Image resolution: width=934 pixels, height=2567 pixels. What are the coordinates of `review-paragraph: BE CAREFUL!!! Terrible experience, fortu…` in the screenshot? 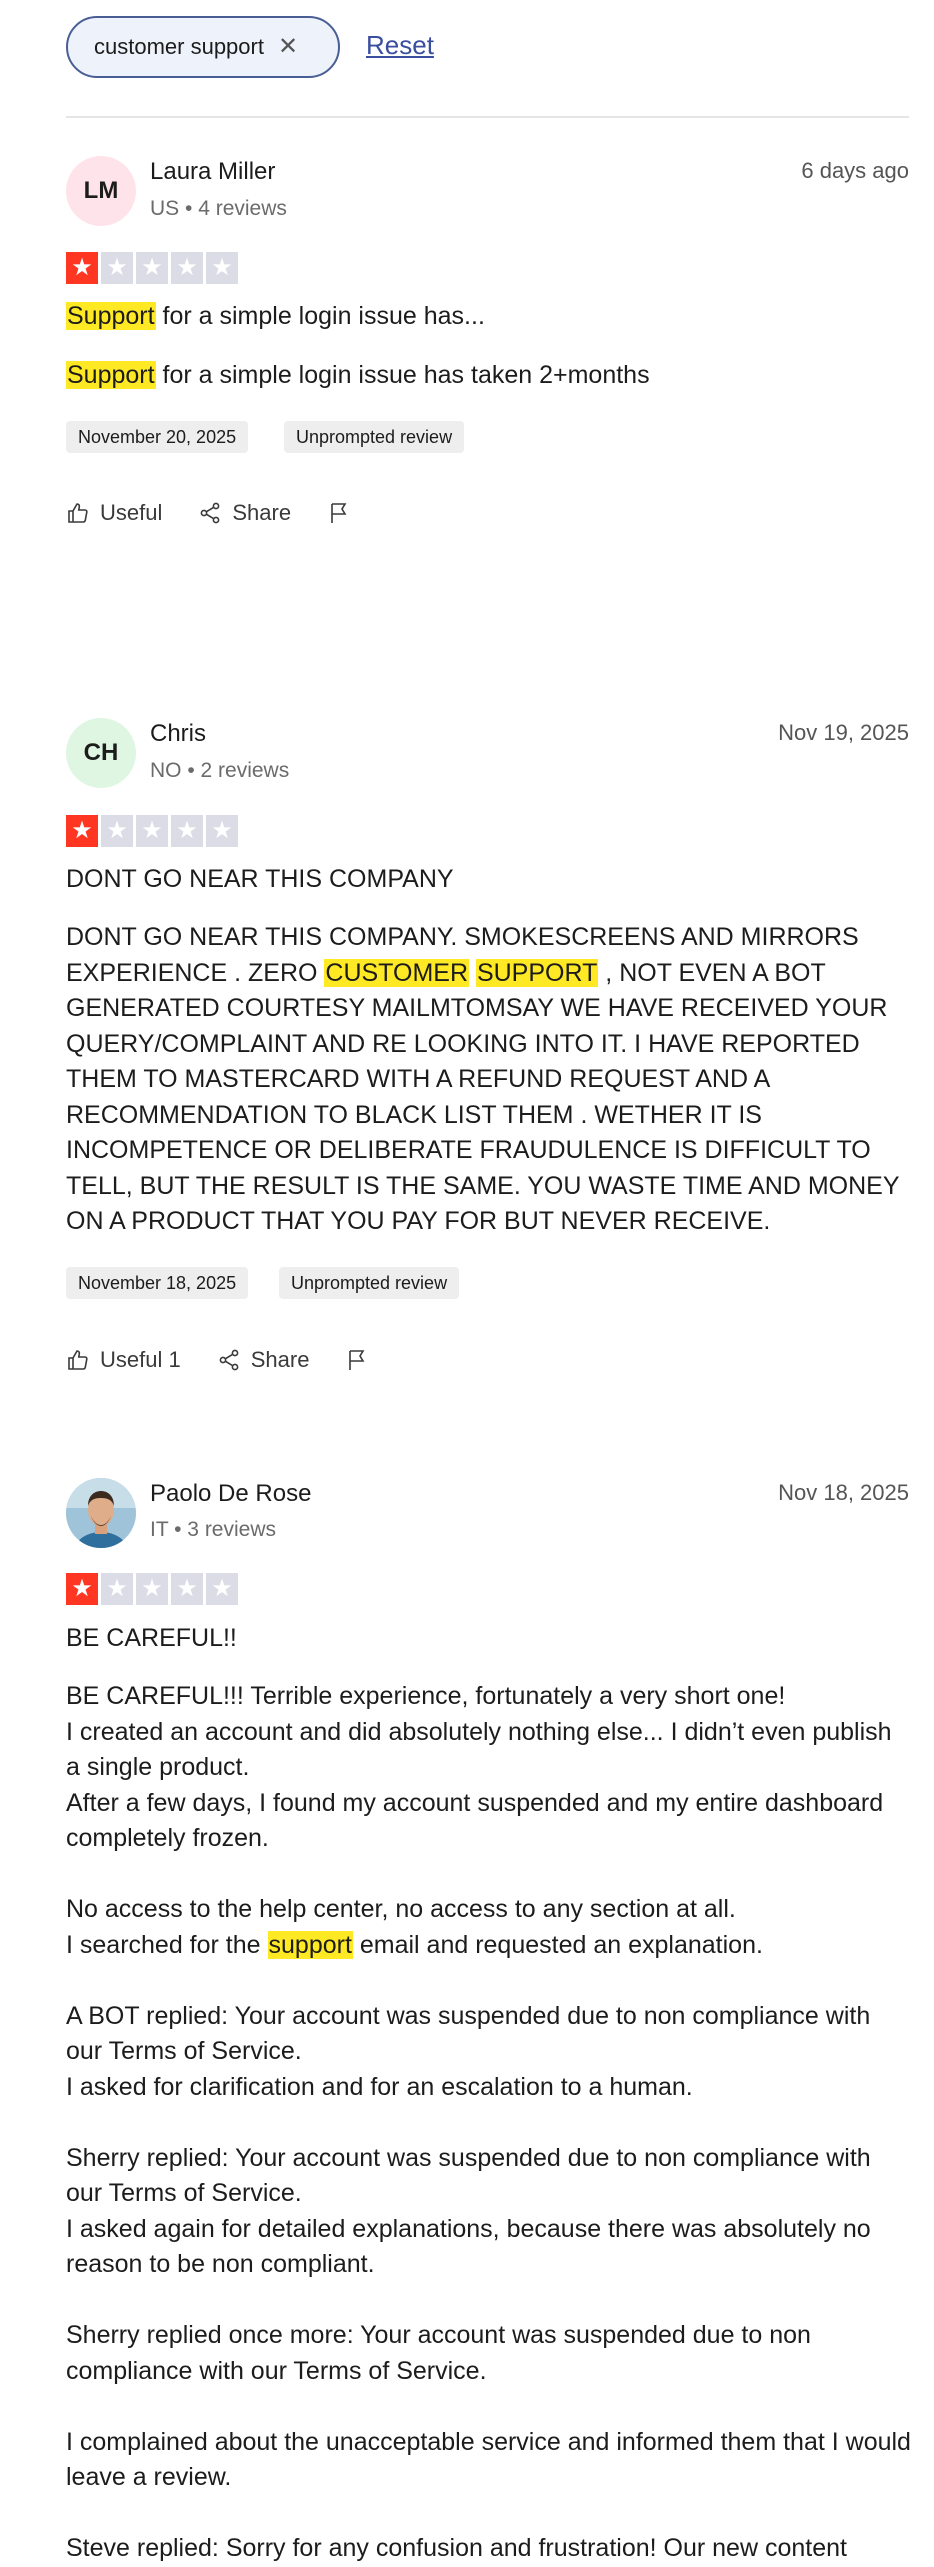 It's located at (426, 1696).